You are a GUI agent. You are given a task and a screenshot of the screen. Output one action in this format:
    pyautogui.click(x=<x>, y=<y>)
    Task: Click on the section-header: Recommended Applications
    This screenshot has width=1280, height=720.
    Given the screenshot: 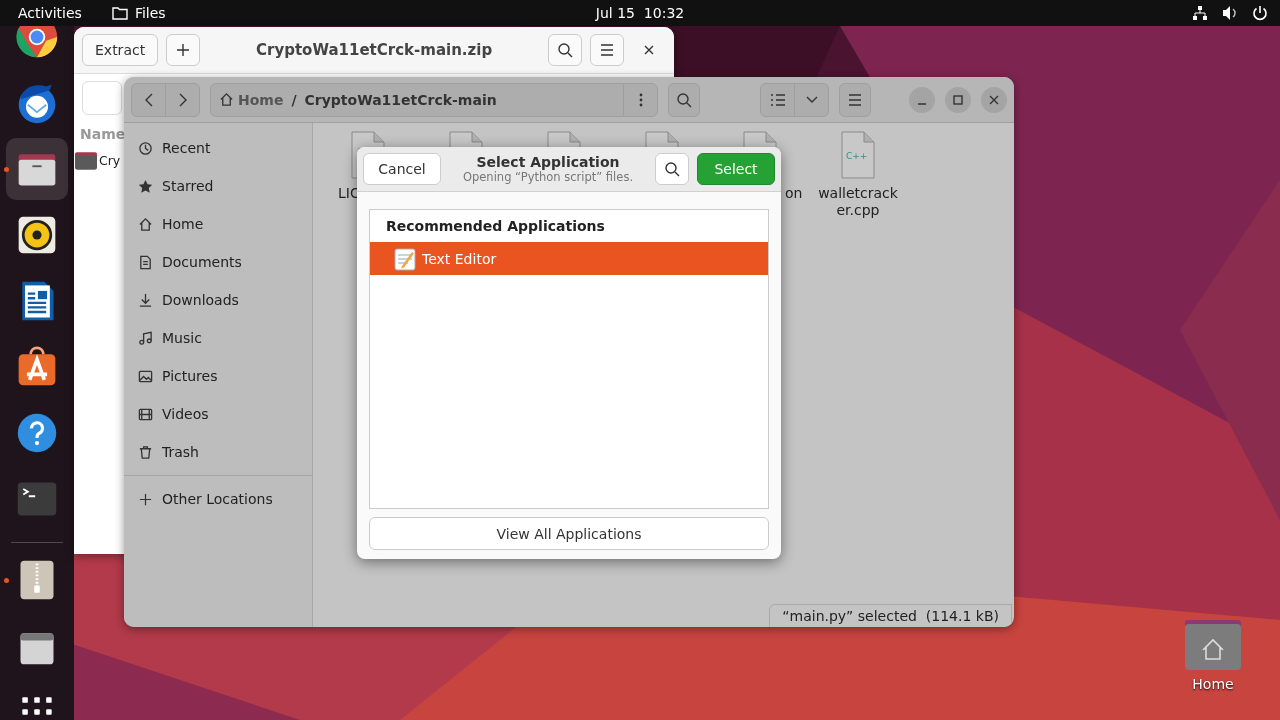 What is the action you would take?
    pyautogui.click(x=495, y=226)
    